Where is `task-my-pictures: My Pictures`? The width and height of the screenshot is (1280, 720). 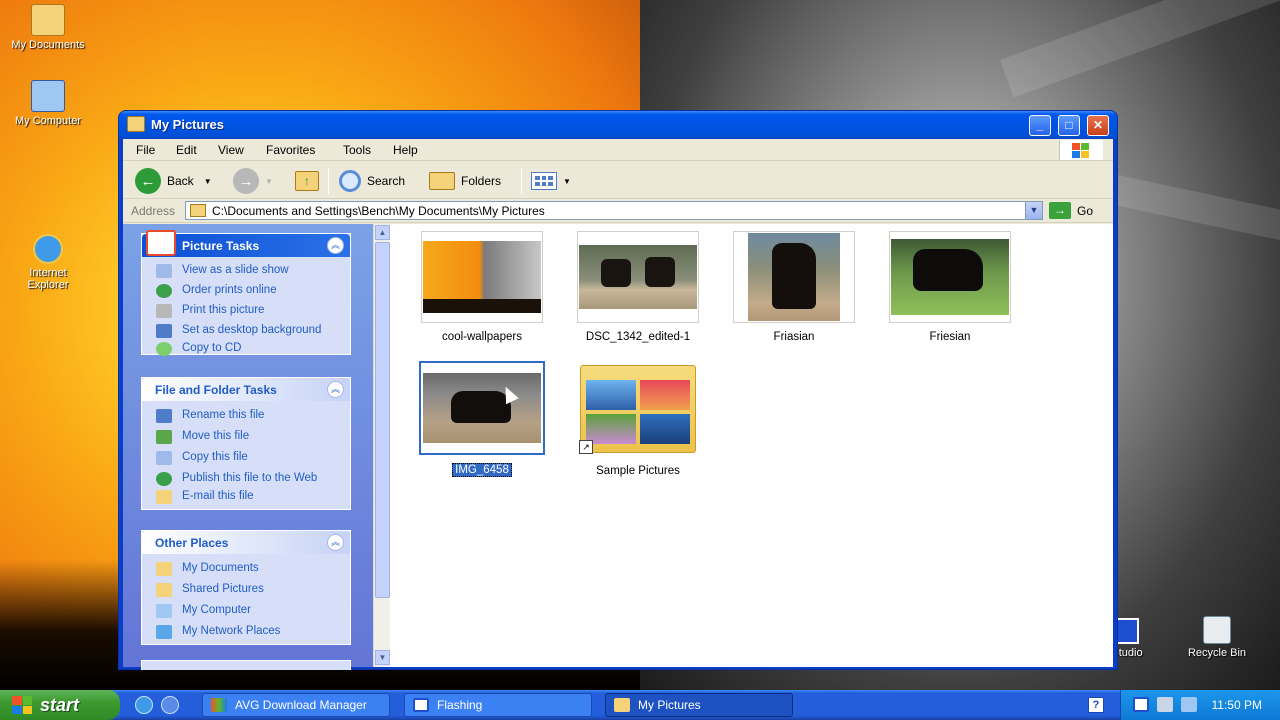 task-my-pictures: My Pictures is located at coordinates (699, 705).